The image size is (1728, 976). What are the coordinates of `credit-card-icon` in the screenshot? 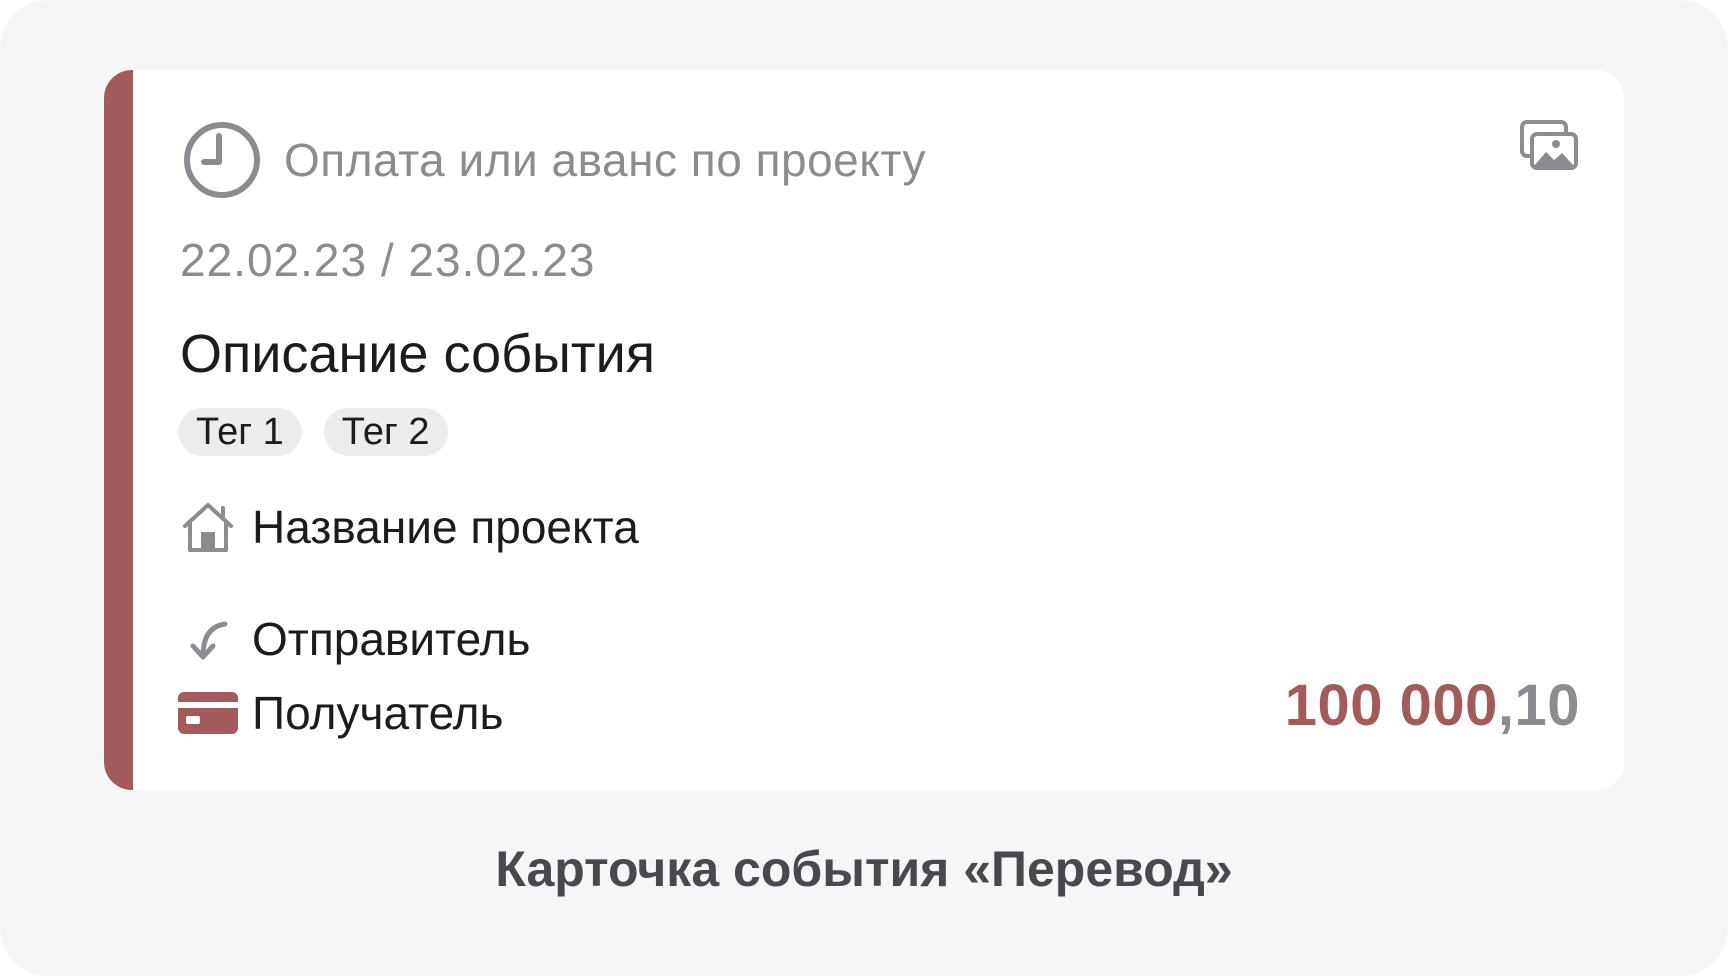 It's located at (208, 713).